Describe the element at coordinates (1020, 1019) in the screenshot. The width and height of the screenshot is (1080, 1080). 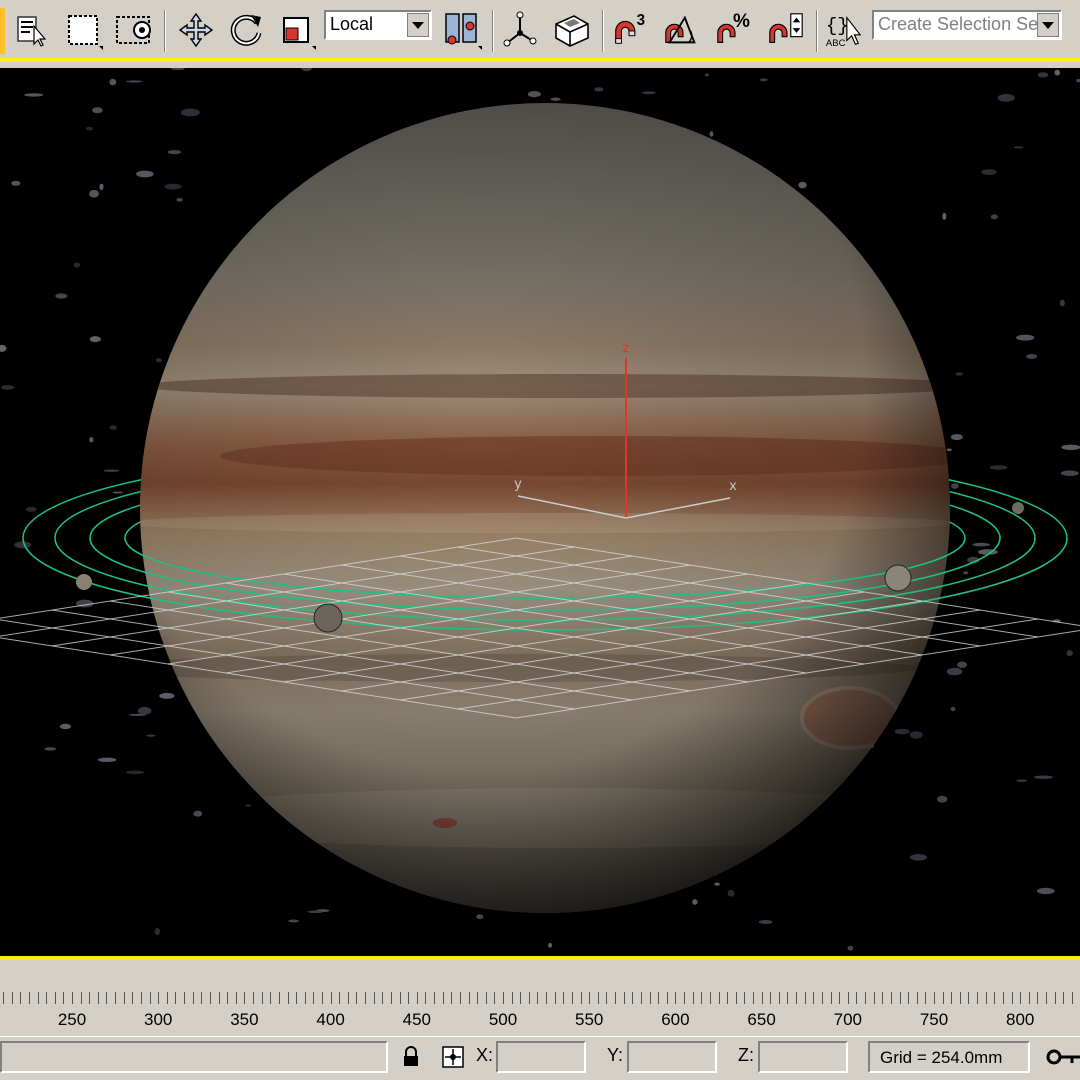
I see `ruler-label: 800` at that location.